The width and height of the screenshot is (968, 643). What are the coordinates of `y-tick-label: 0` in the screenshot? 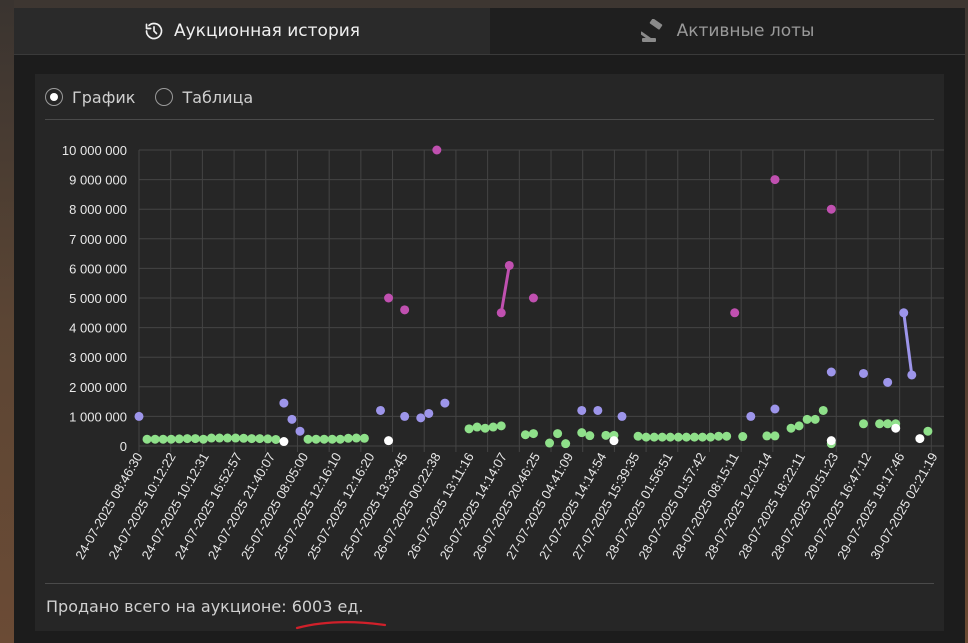 It's located at (123, 446).